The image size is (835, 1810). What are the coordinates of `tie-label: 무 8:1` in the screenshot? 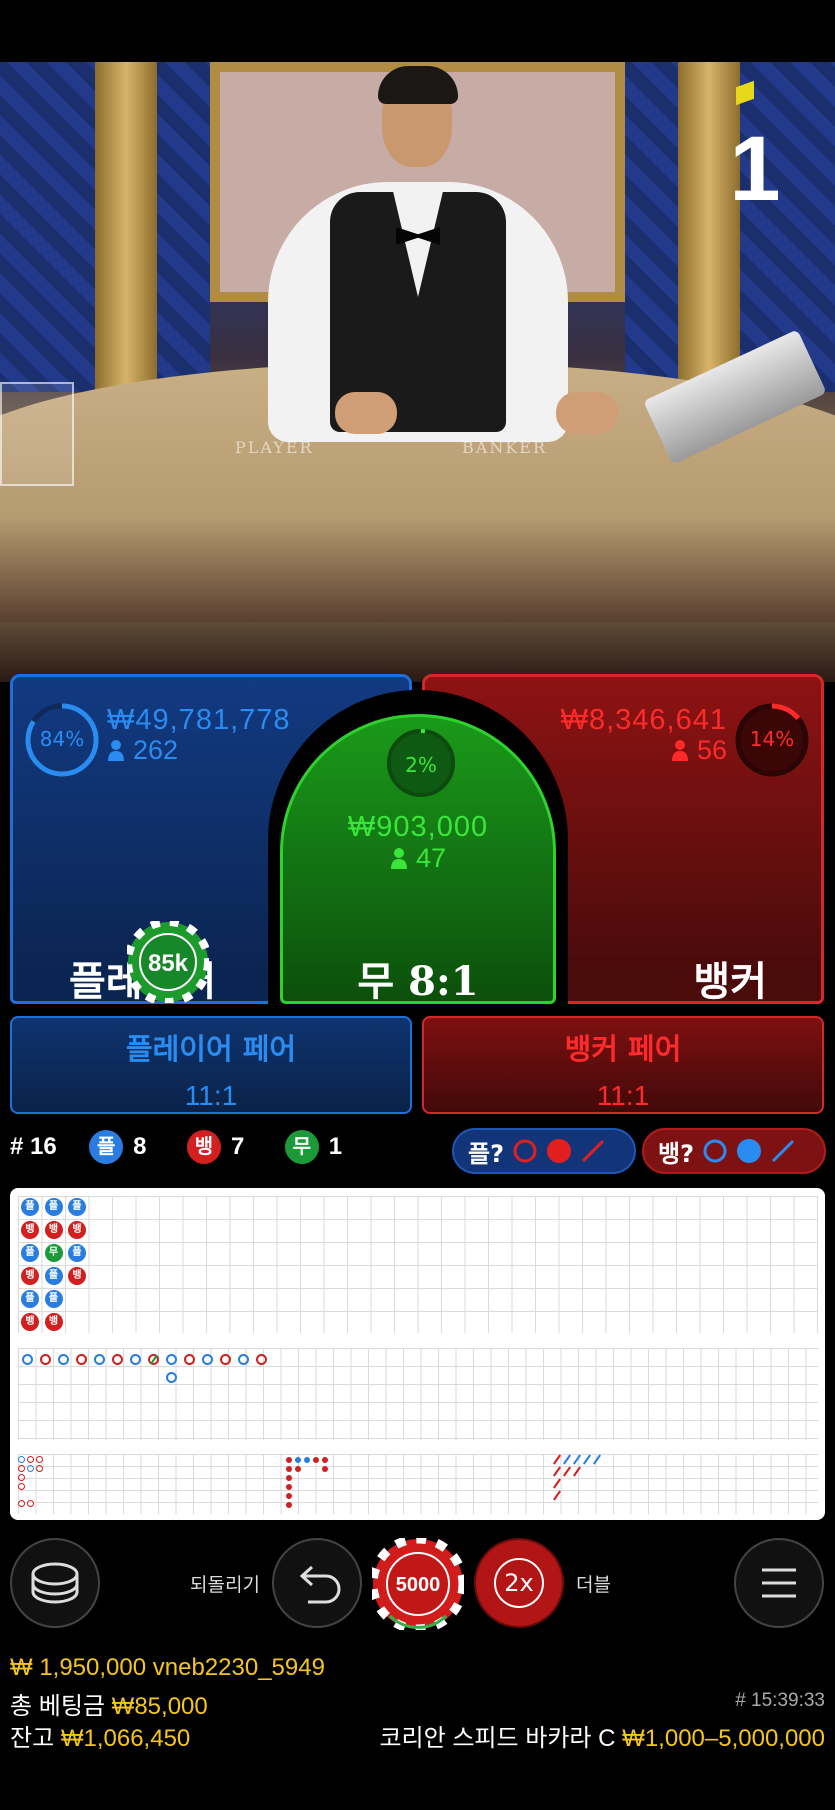 It's located at (418, 981).